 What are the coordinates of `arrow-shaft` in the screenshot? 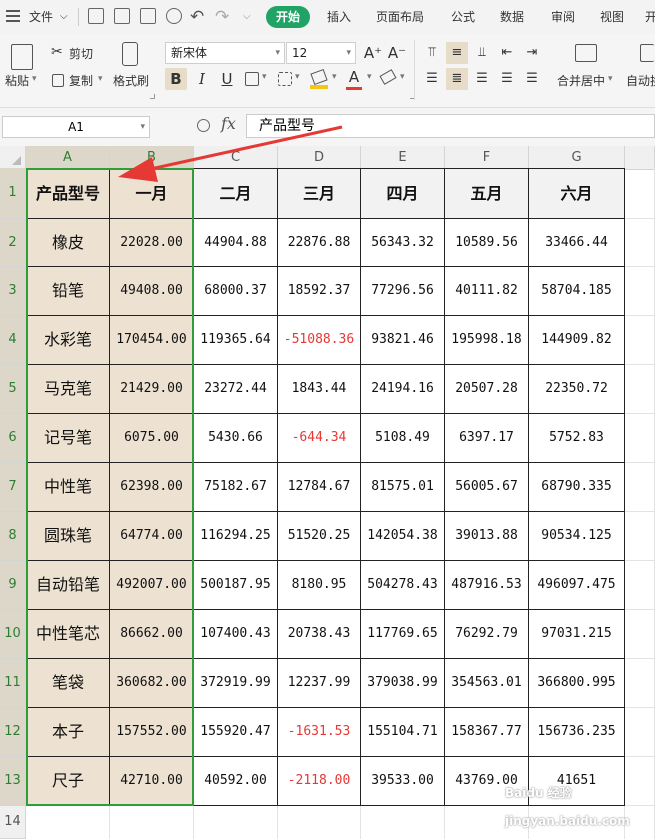 It's located at (244, 148).